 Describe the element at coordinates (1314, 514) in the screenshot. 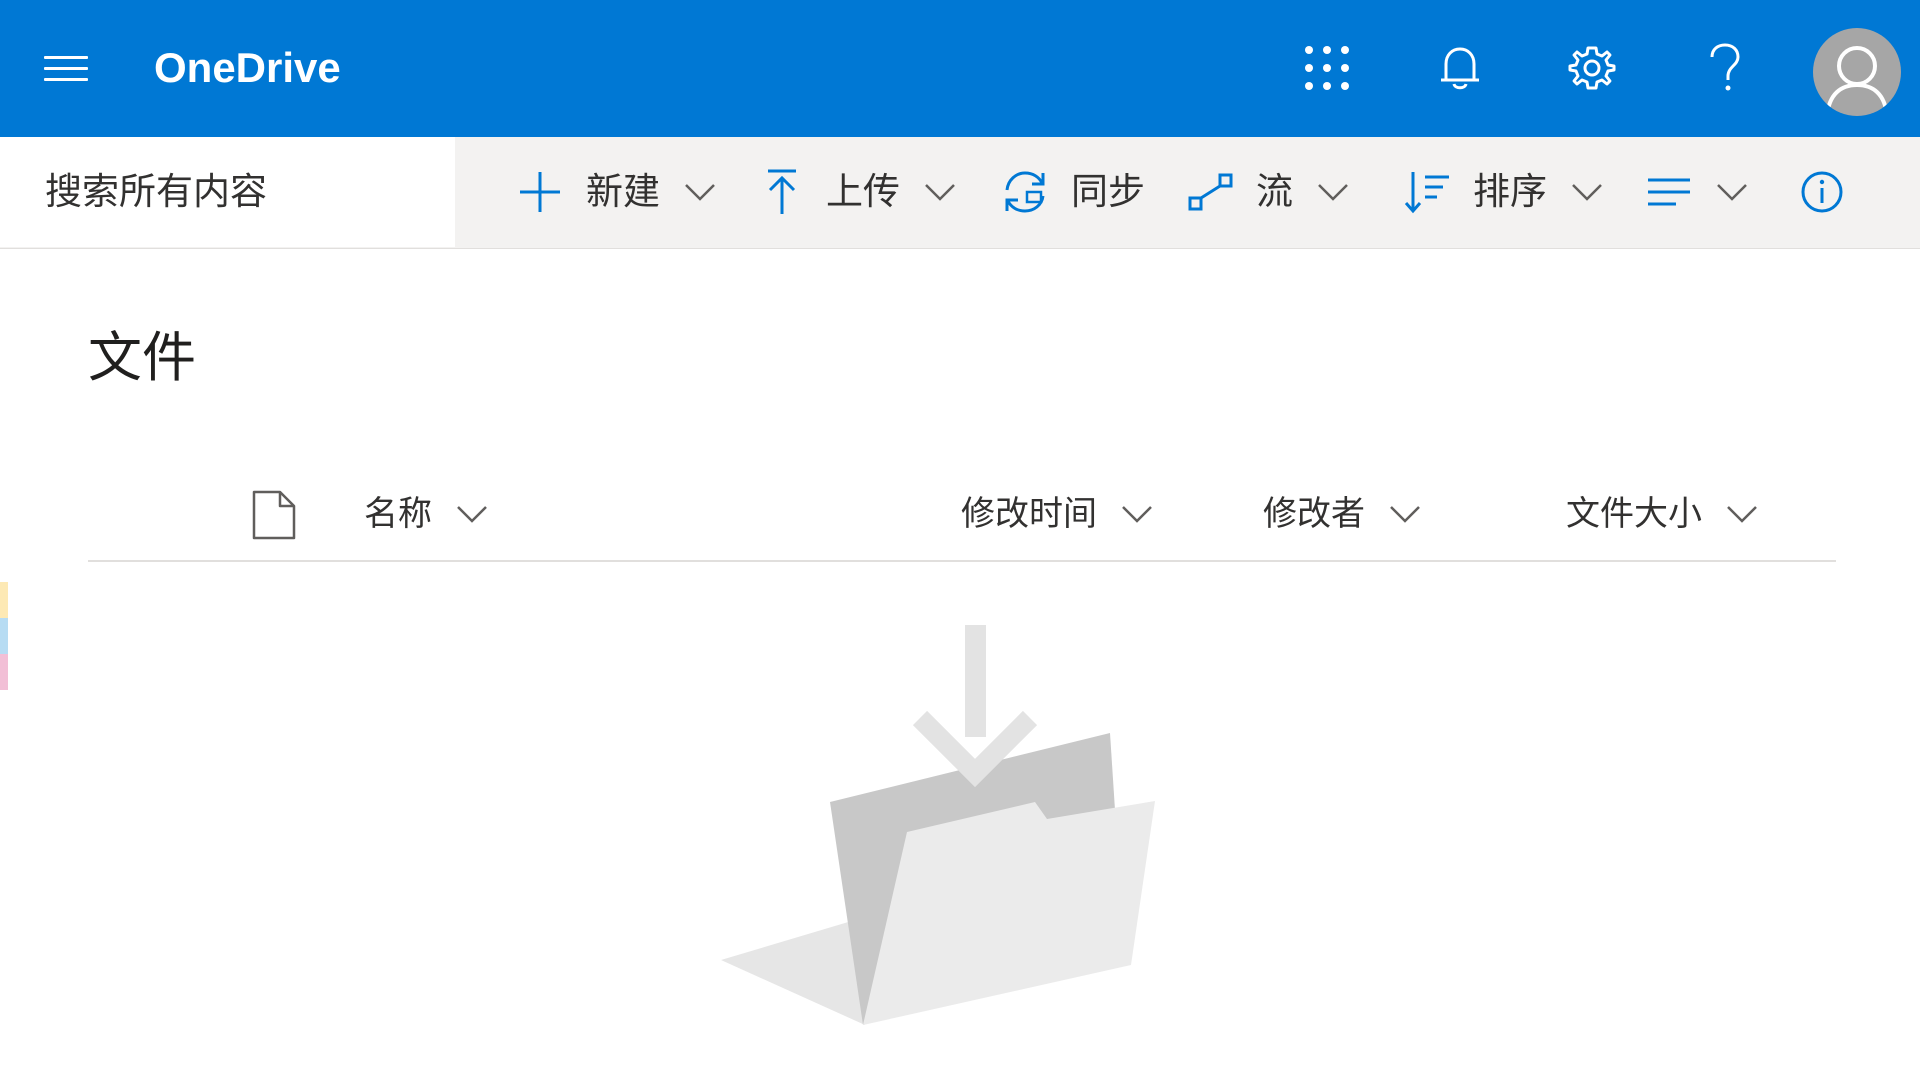

I see `column-modified-by-label: 修改者` at that location.